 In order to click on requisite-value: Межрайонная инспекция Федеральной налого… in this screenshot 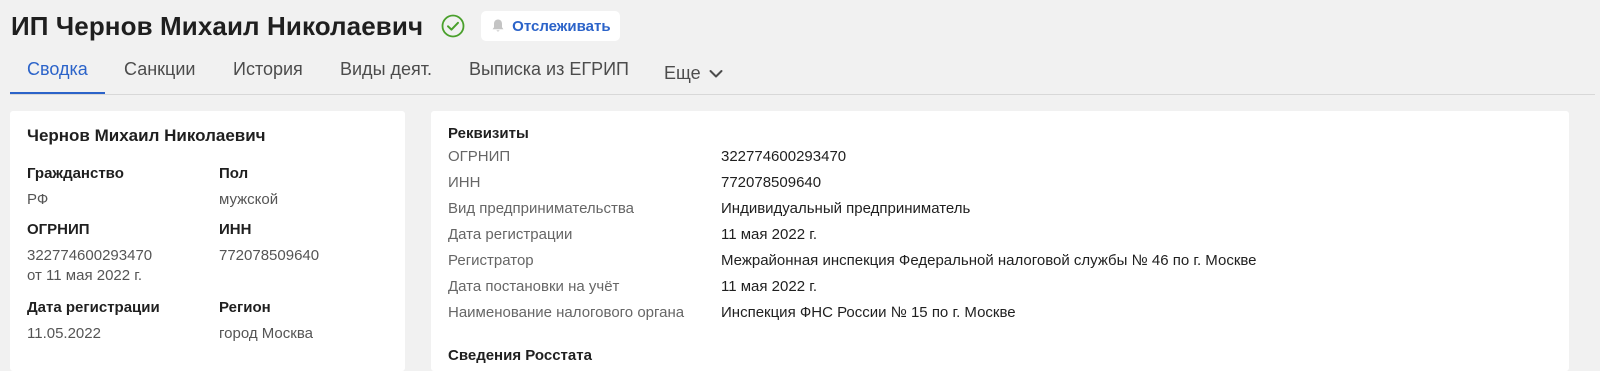, I will do `click(989, 260)`.